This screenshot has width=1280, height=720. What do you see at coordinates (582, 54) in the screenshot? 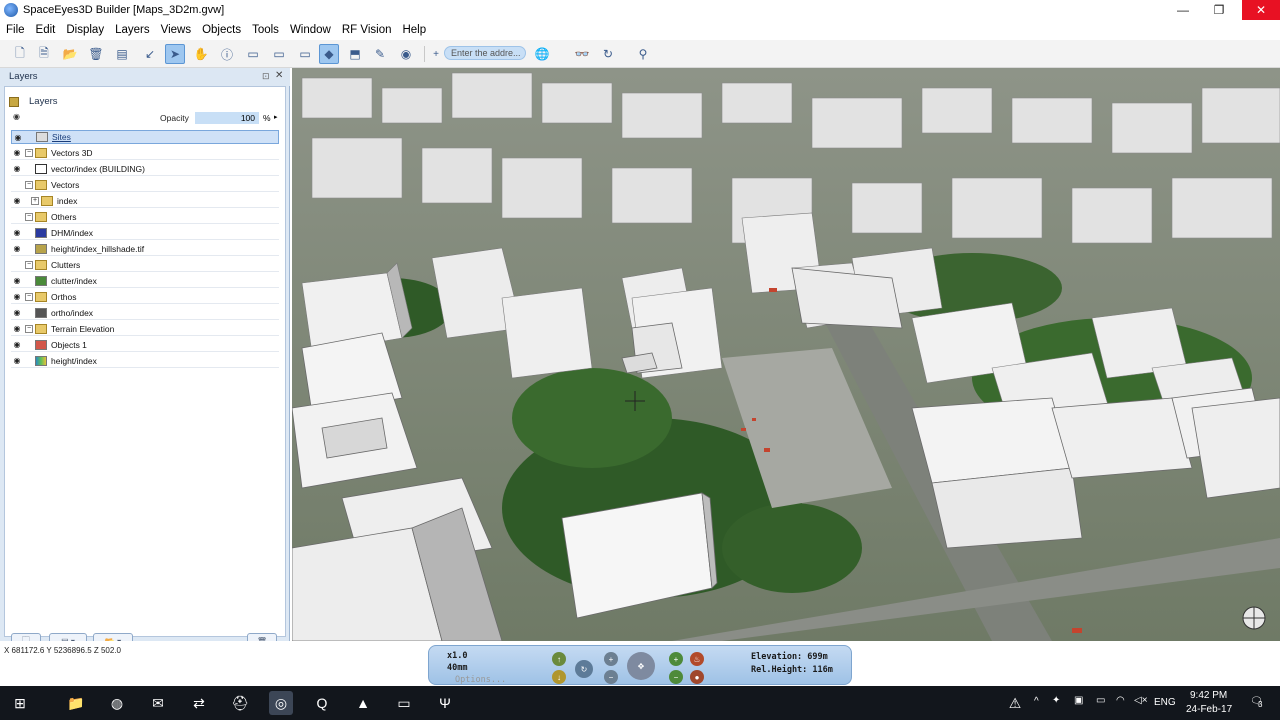
I see `binoculars-icon: 👓` at bounding box center [582, 54].